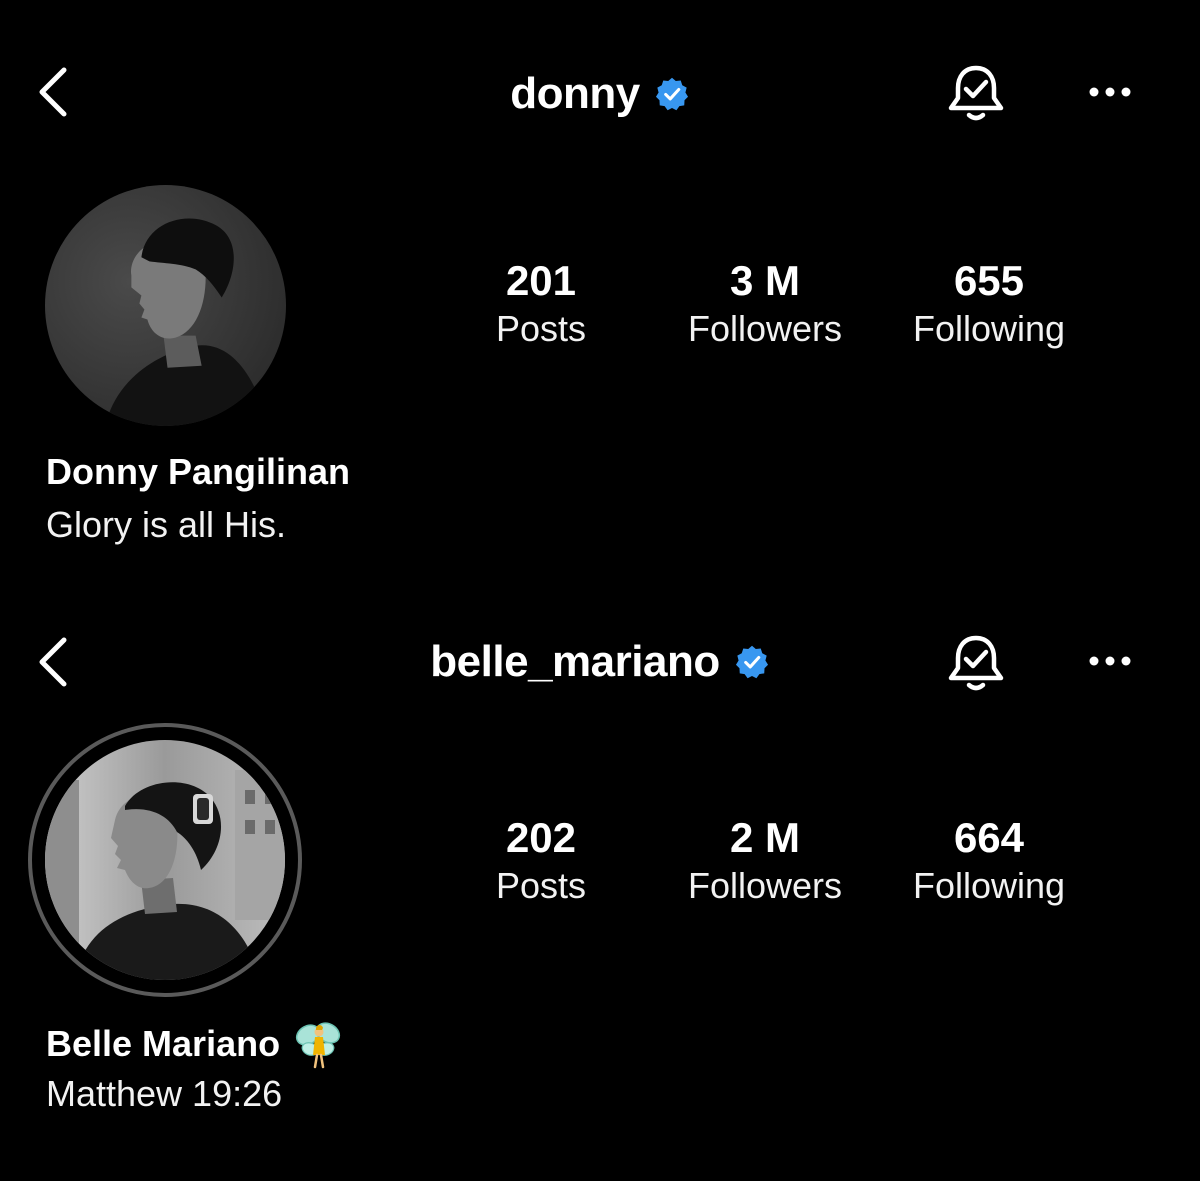 The width and height of the screenshot is (1200, 1181). What do you see at coordinates (989, 280) in the screenshot?
I see `stat-value: 655` at bounding box center [989, 280].